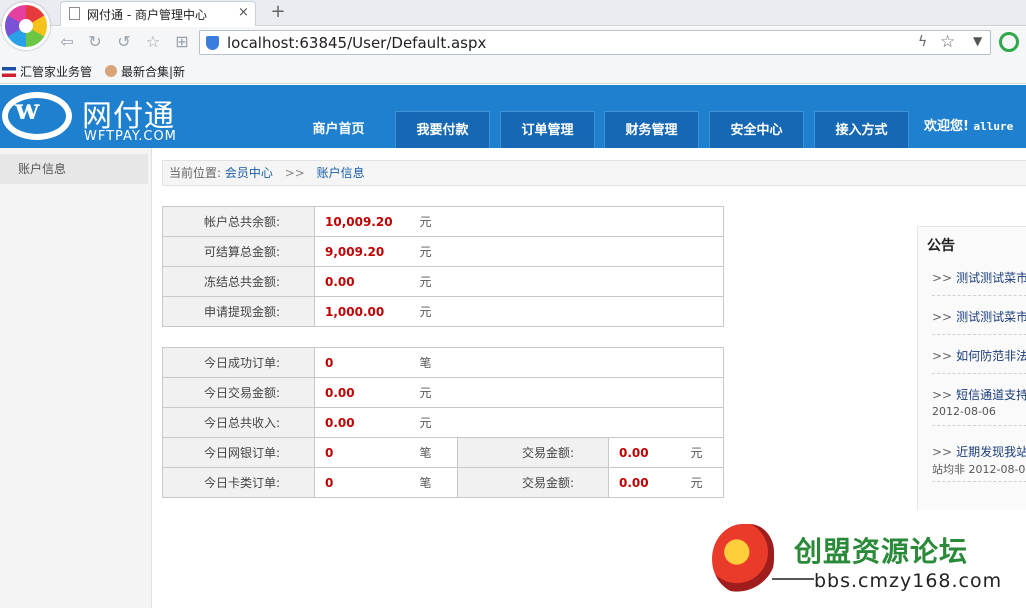  Describe the element at coordinates (67, 42) in the screenshot. I see `back-arrow-icon: ⇦` at that location.